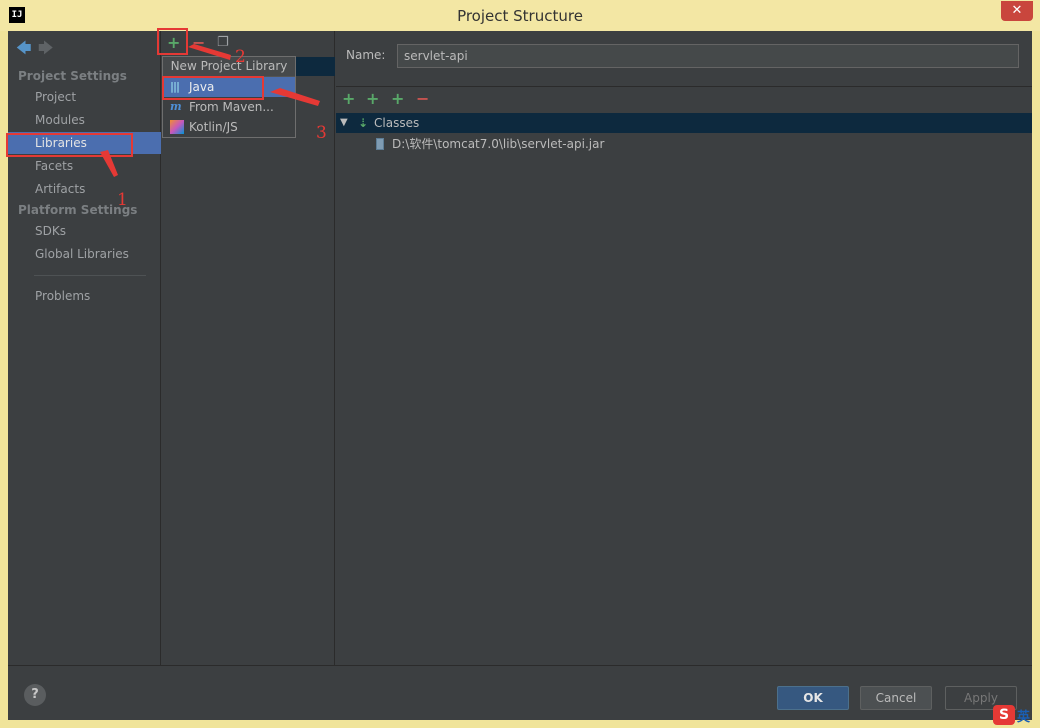  I want to click on classes-toolbar: + + + −, so click(684, 101).